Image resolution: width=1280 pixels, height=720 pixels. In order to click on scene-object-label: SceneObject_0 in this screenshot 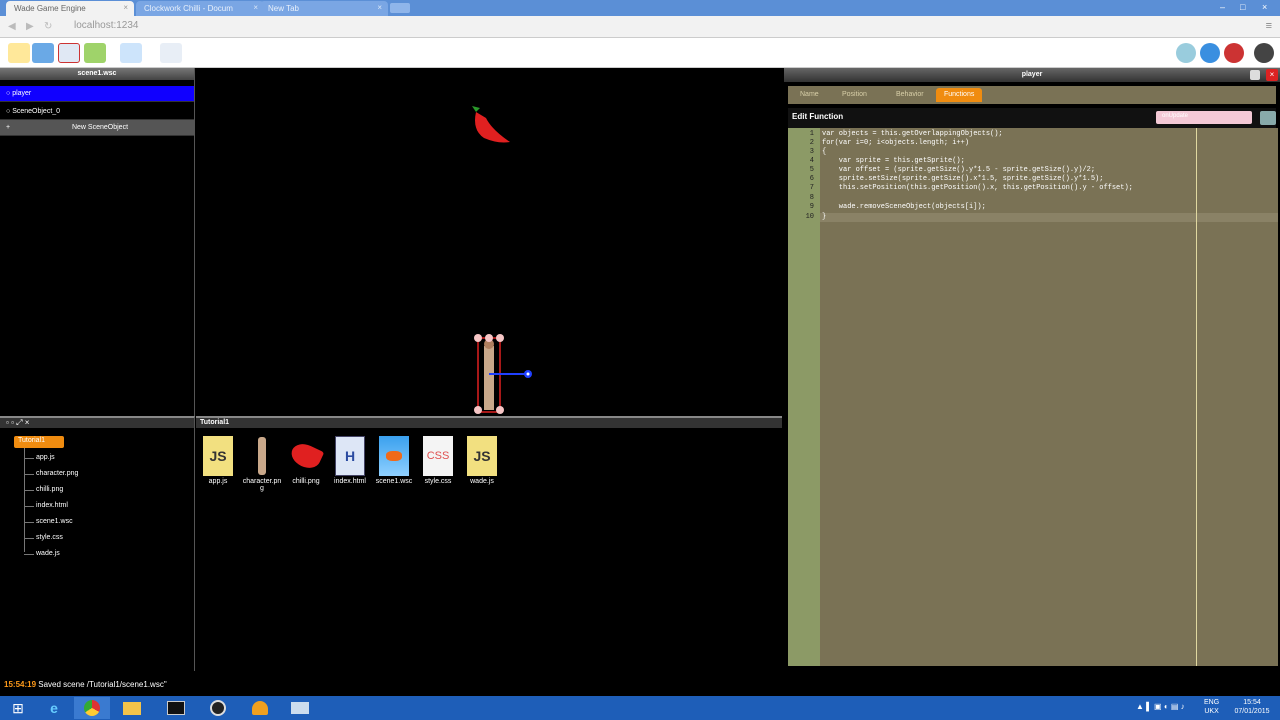, I will do `click(36, 111)`.